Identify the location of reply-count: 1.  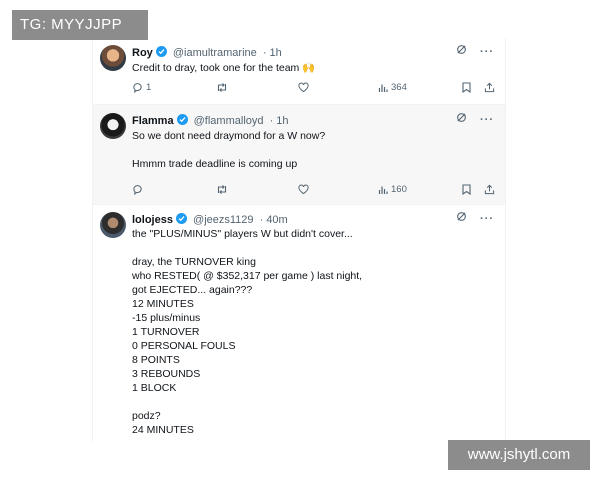
(149, 87).